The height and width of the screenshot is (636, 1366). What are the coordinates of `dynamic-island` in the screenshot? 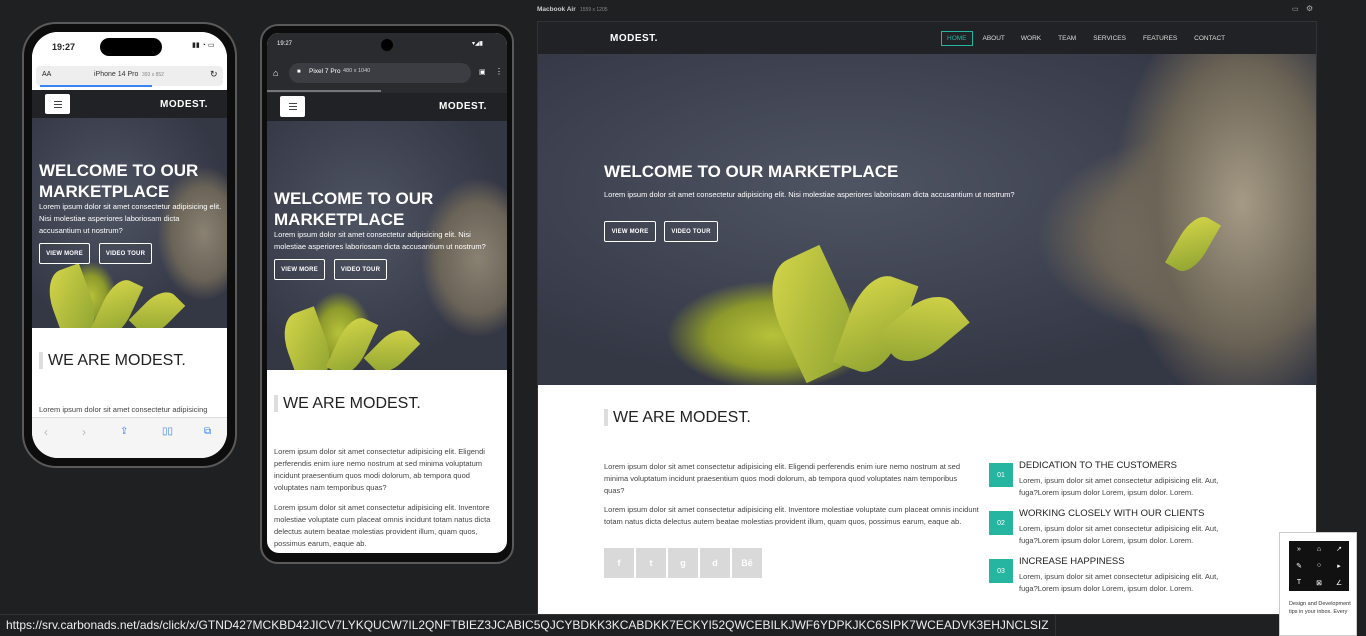 It's located at (131, 47).